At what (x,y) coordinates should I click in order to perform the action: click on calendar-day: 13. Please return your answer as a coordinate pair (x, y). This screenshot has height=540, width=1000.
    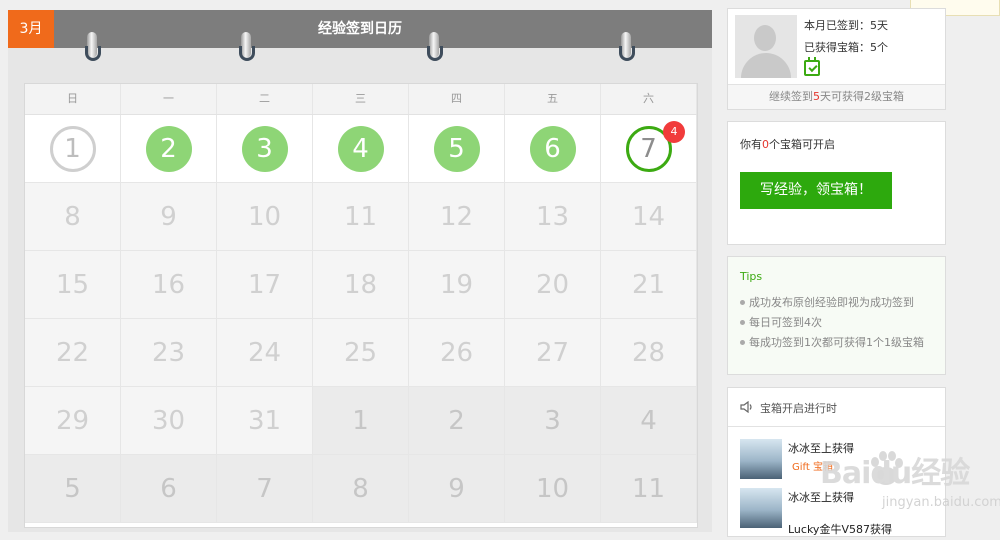
    Looking at the image, I should click on (553, 216).